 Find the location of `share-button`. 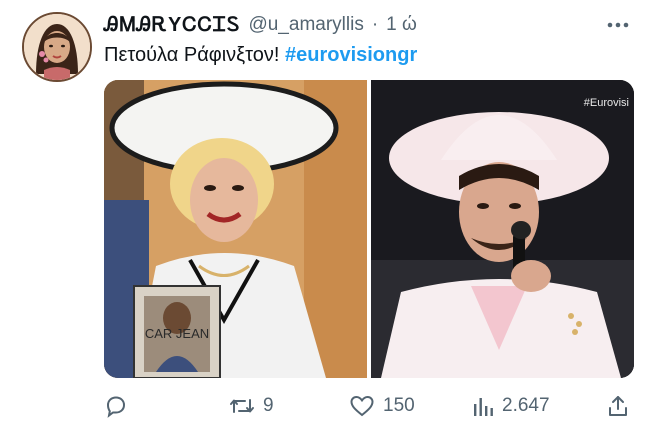

share-button is located at coordinates (622, 406).